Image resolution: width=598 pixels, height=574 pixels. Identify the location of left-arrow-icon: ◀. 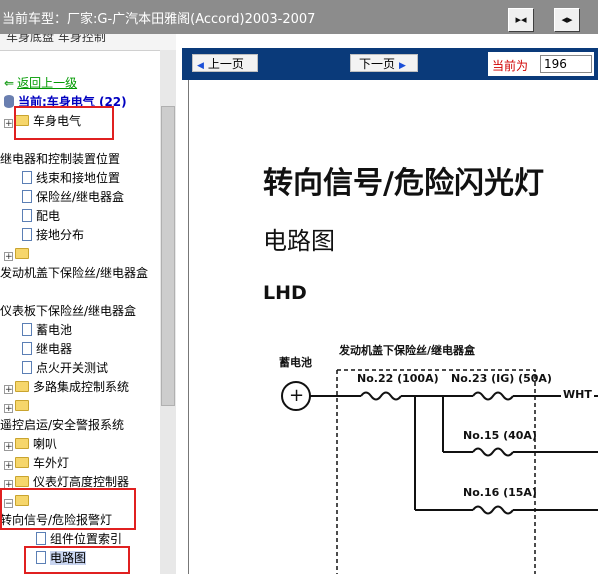
(200, 66).